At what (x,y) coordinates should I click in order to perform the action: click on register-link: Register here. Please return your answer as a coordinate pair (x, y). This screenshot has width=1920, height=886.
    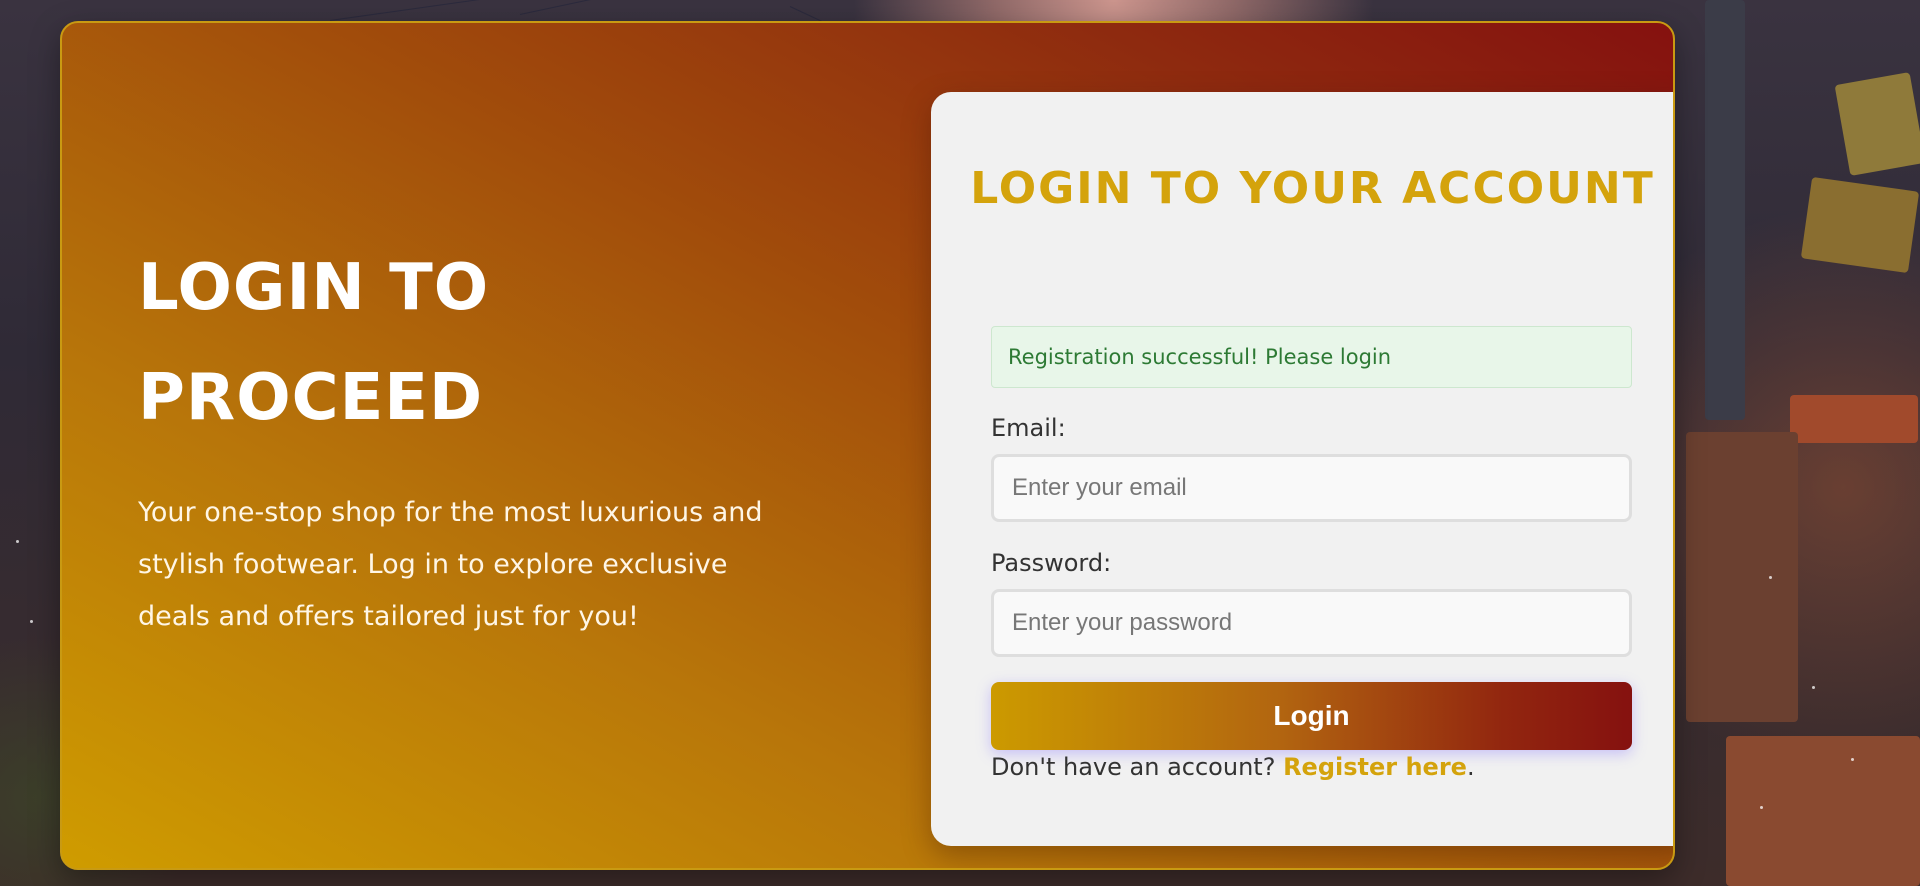
    Looking at the image, I should click on (1375, 767).